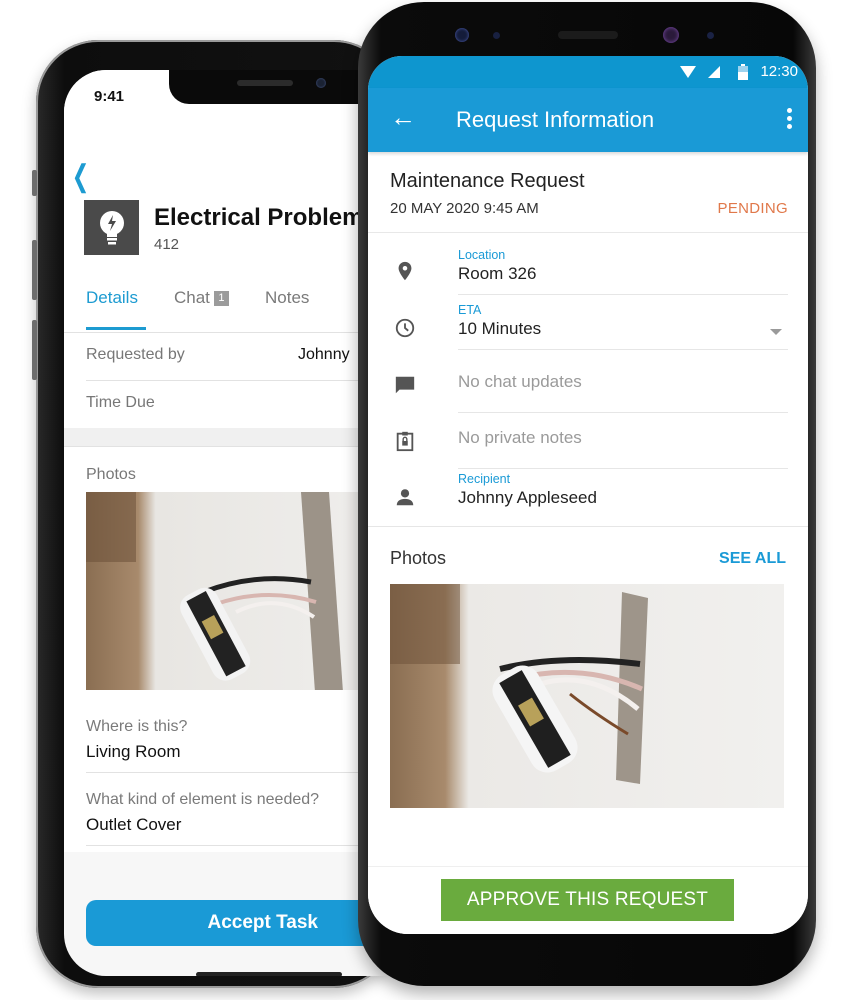  What do you see at coordinates (520, 437) in the screenshot?
I see `private-notes-text: No private notes` at bounding box center [520, 437].